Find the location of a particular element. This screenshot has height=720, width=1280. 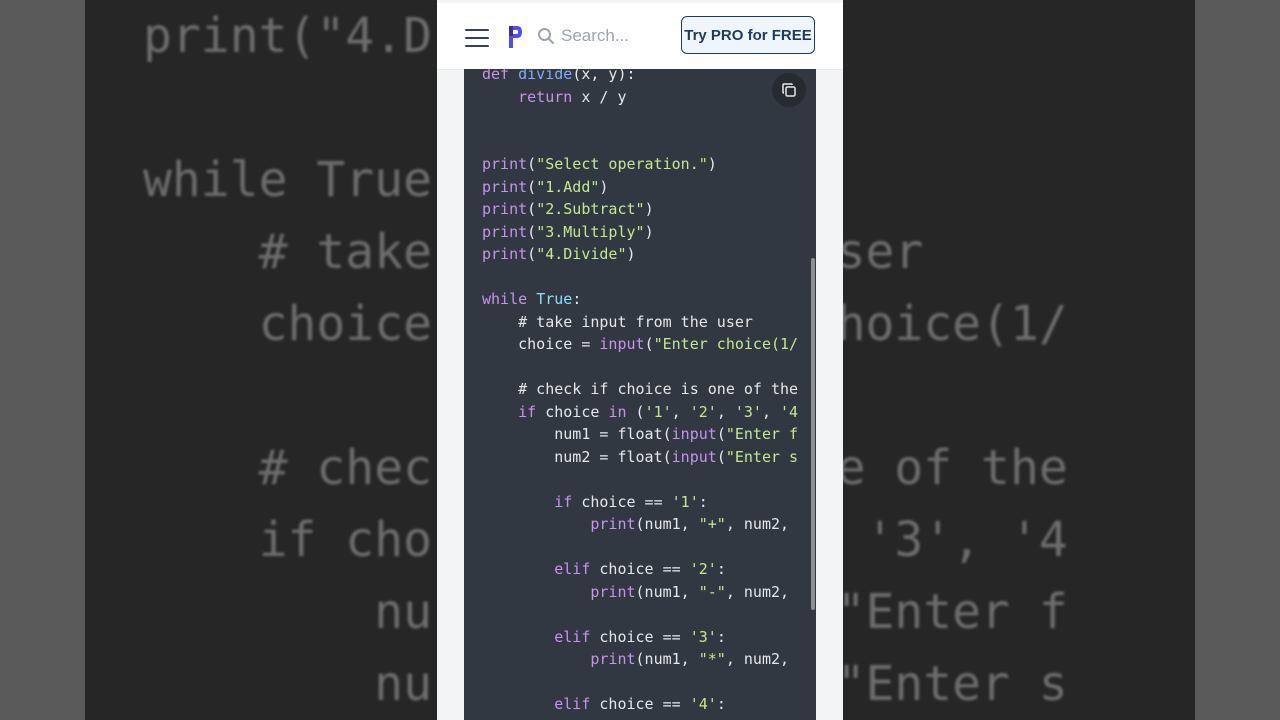

code-line: print("3.Multiply") is located at coordinates (640, 232).